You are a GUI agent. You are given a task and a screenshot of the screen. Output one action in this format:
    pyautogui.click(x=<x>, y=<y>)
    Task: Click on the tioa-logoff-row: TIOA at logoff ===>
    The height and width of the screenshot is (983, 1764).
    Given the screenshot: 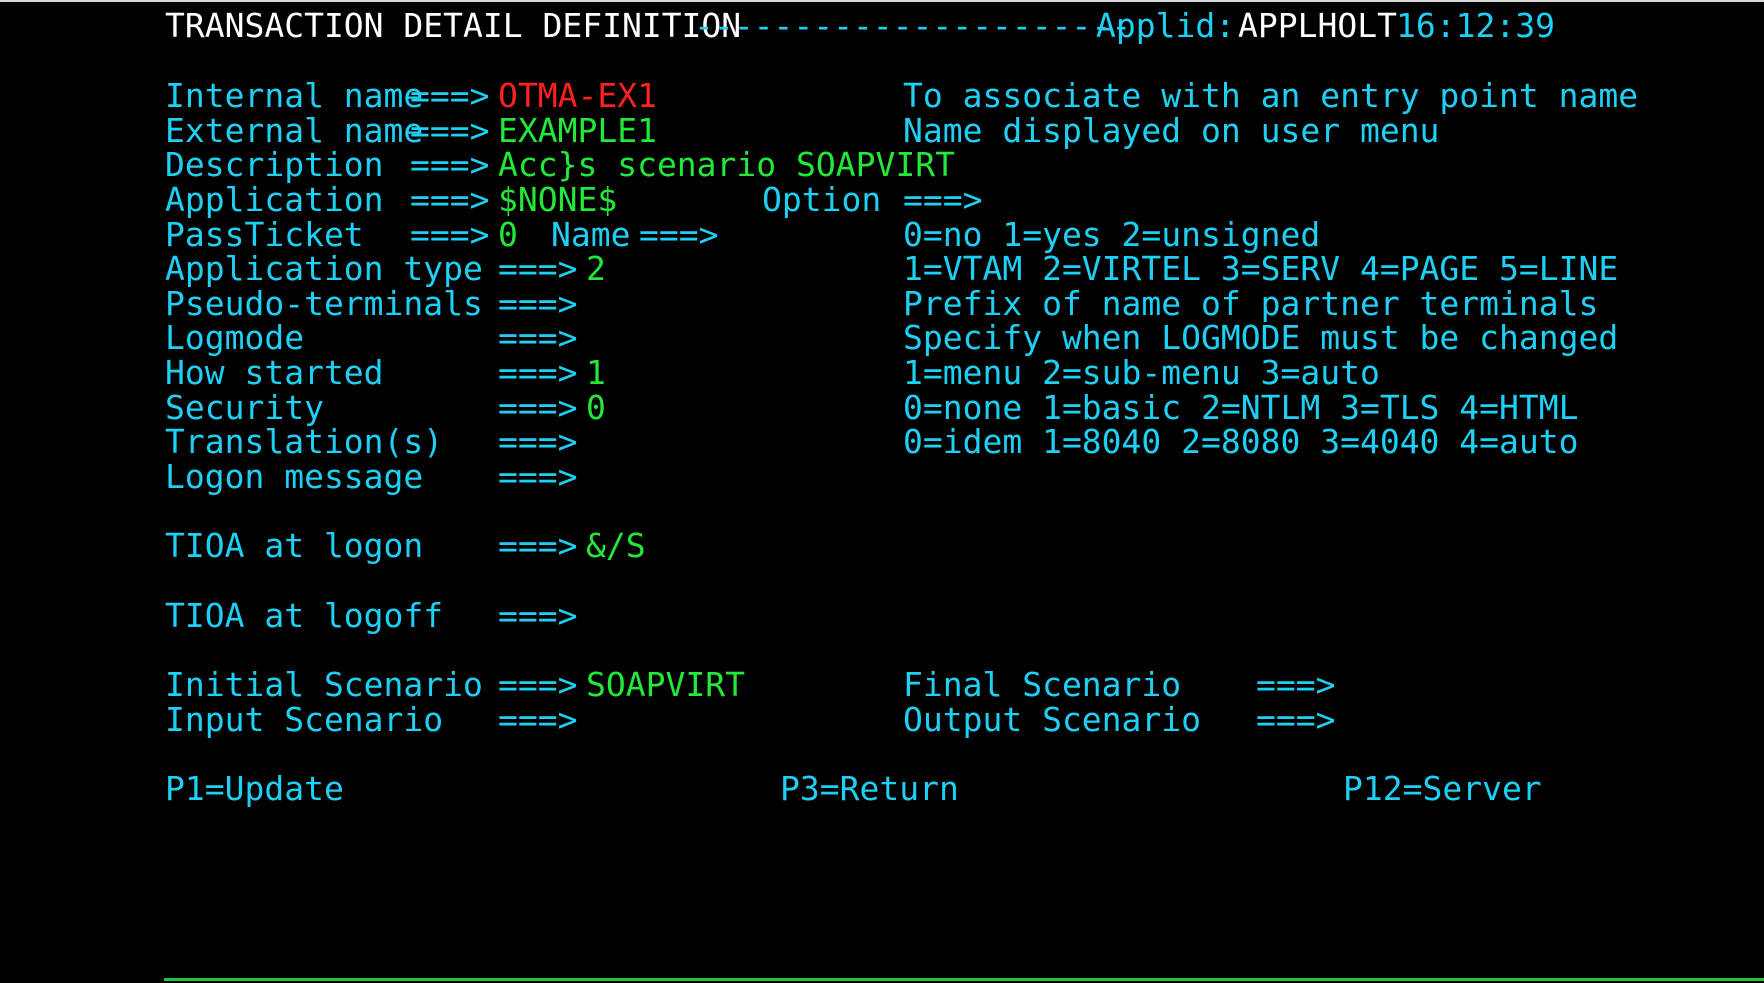 What is the action you would take?
    pyautogui.click(x=882, y=615)
    